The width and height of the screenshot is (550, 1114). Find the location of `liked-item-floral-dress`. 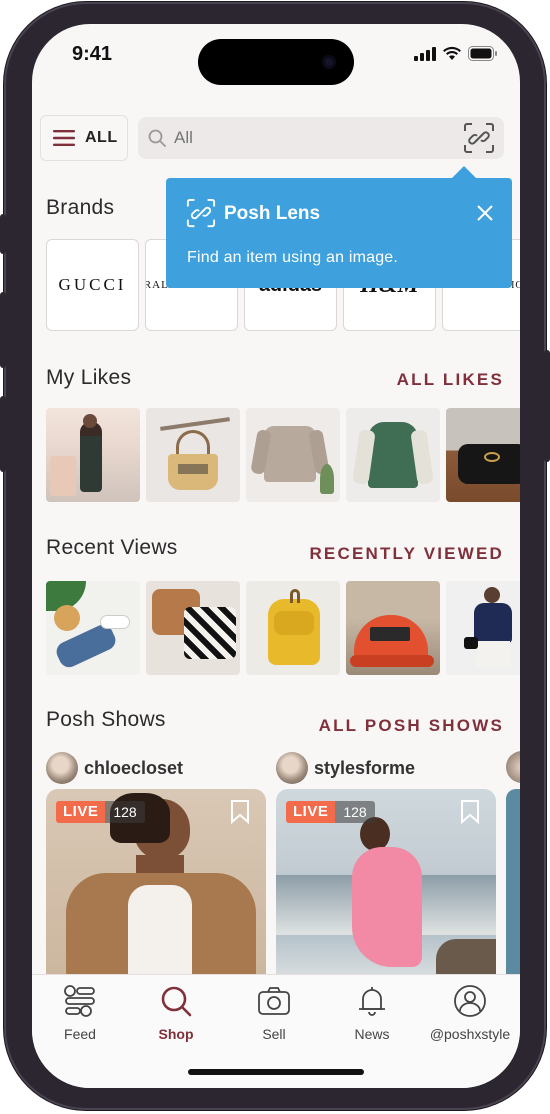

liked-item-floral-dress is located at coordinates (93, 455).